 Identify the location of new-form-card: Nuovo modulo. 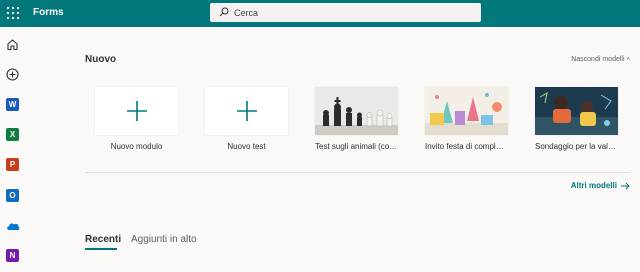
(136, 119).